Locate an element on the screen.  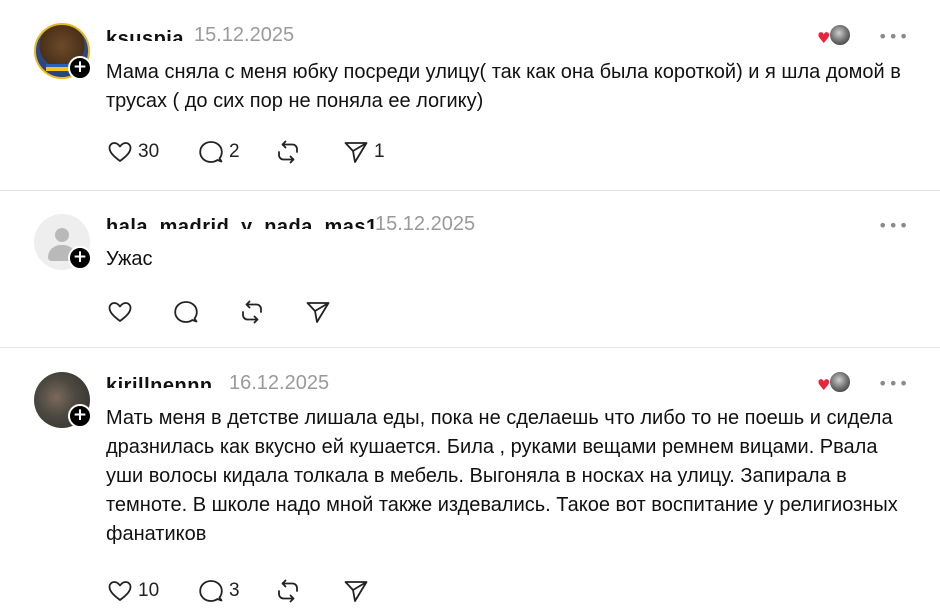
like-count: 10 is located at coordinates (149, 590).